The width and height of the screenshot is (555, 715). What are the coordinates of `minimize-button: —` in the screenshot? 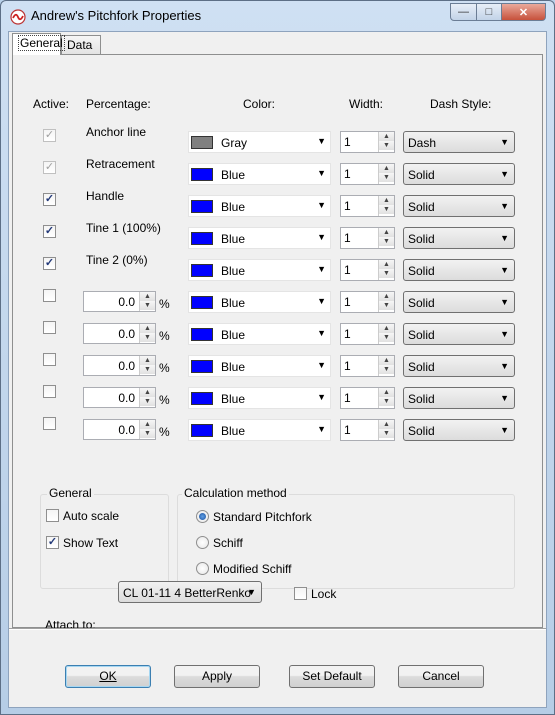 It's located at (463, 12).